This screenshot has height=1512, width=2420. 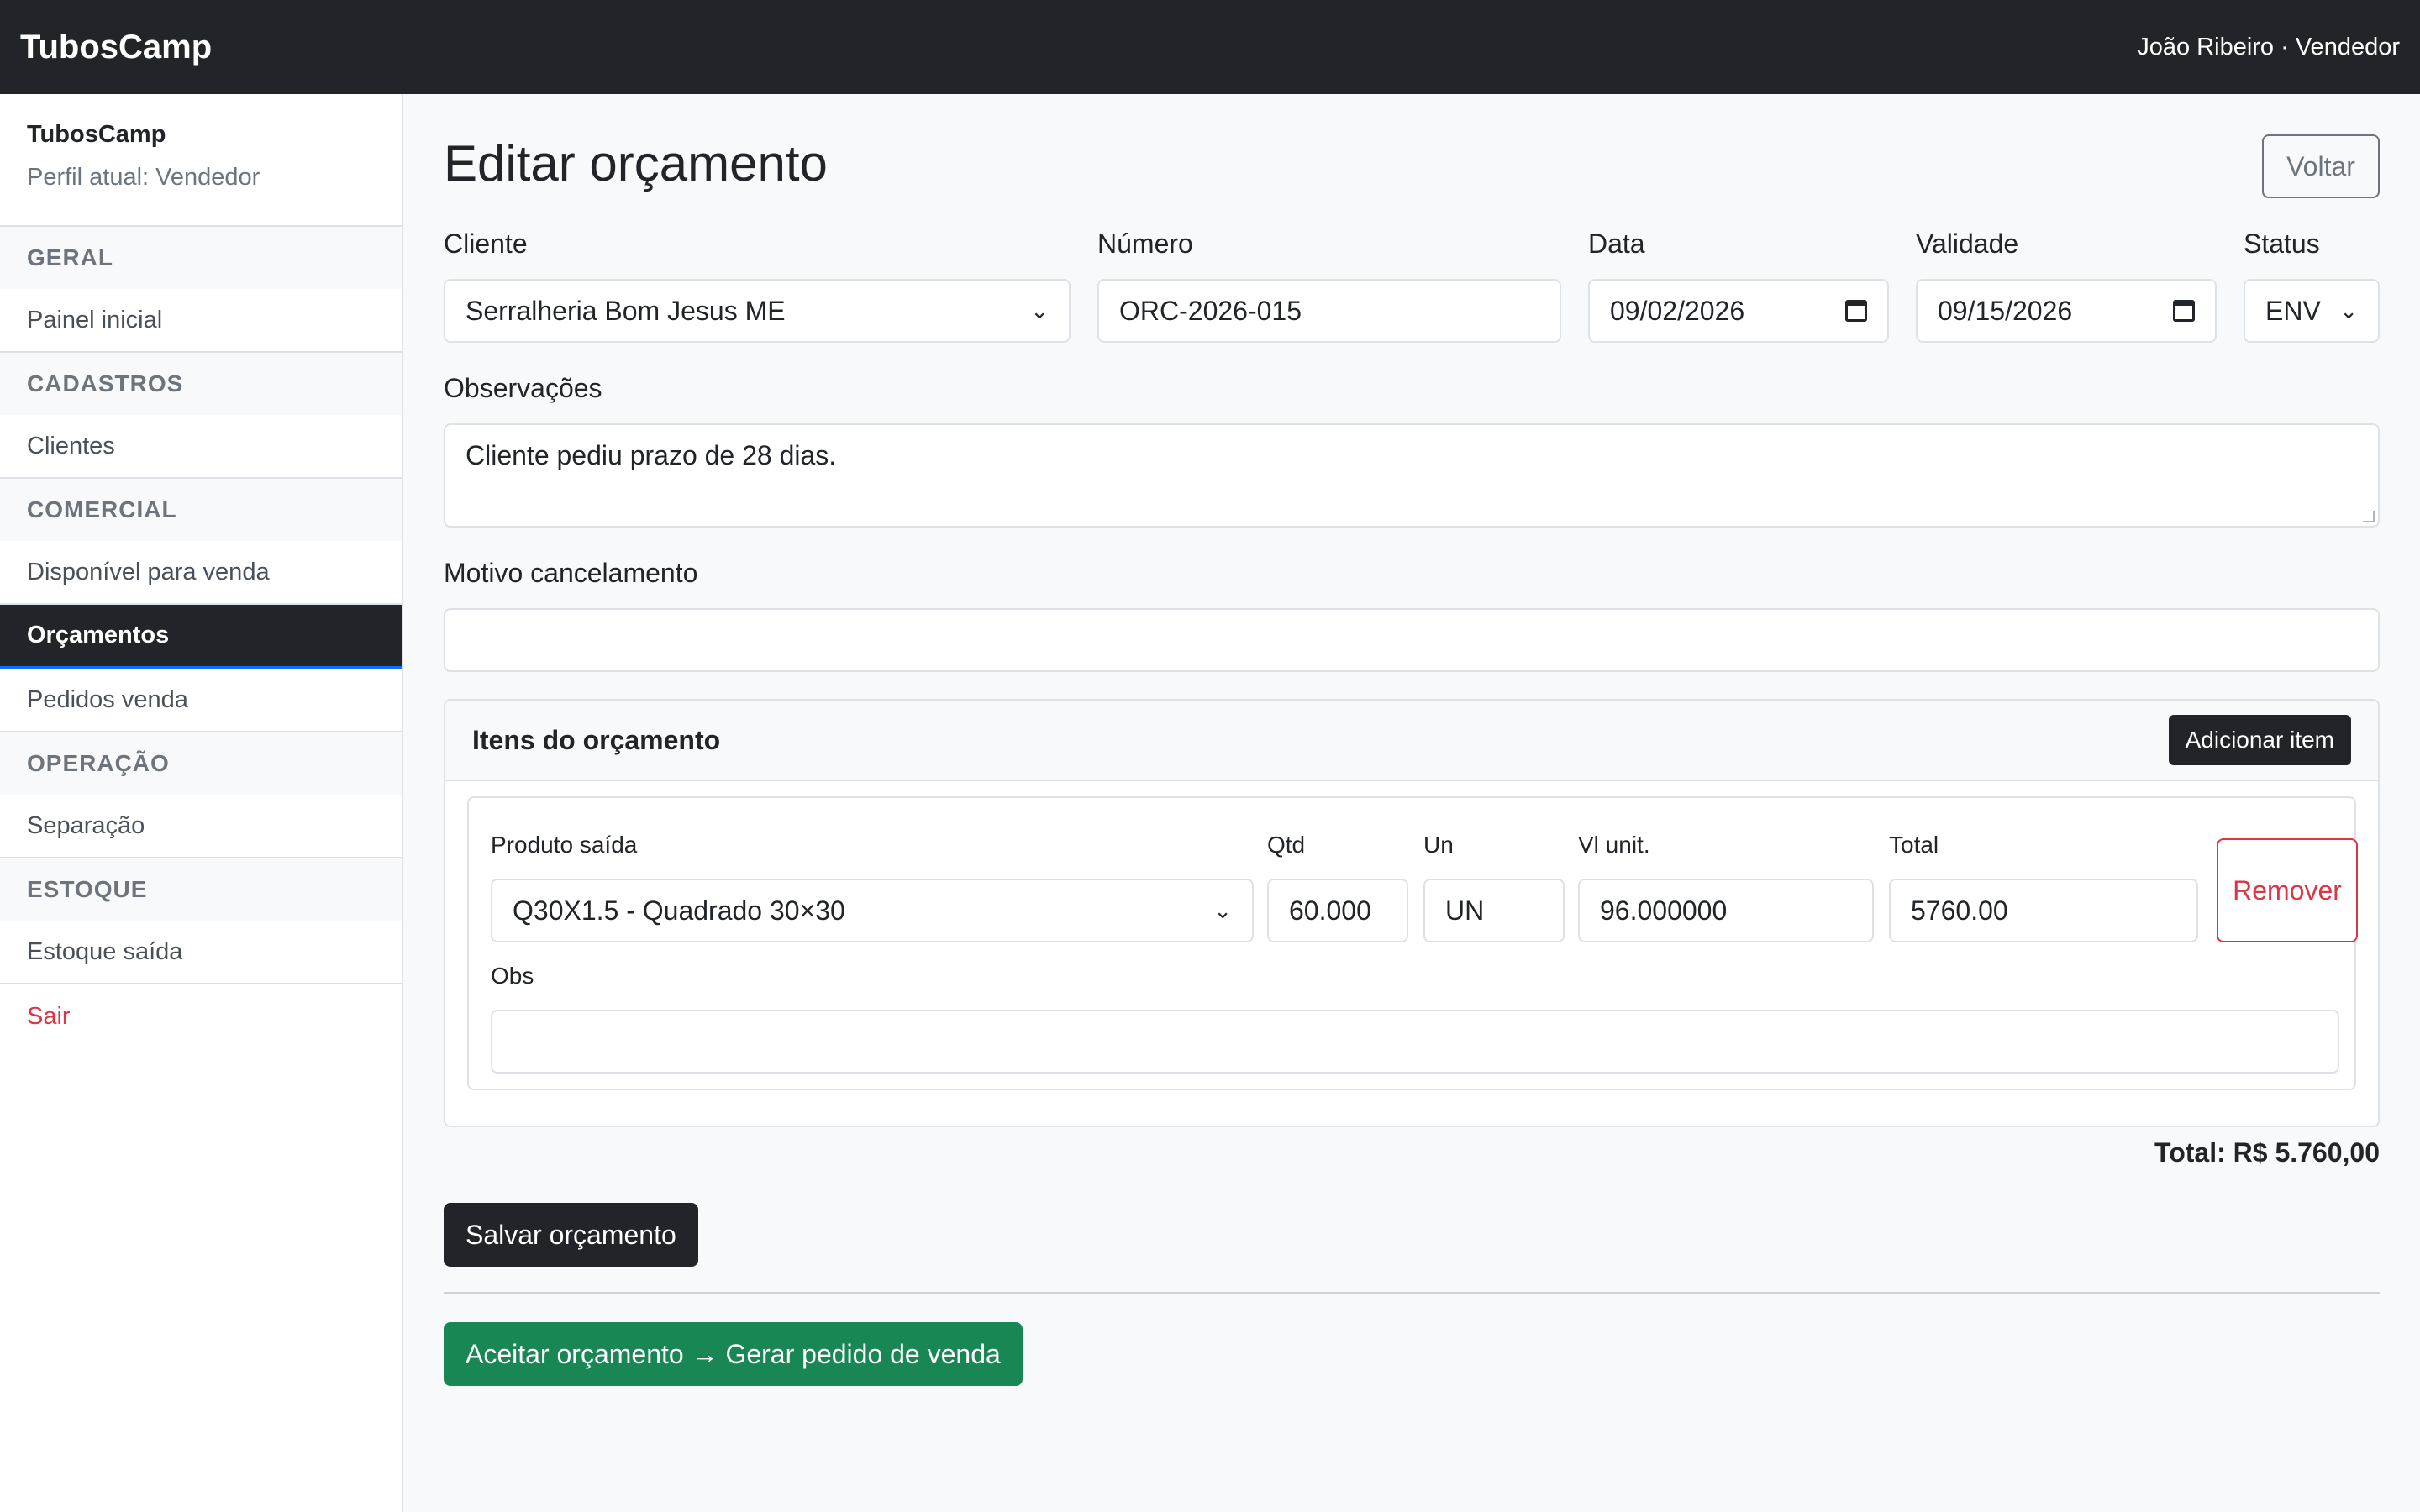 What do you see at coordinates (201, 447) in the screenshot?
I see `sidebar-item-clientes: Clientes` at bounding box center [201, 447].